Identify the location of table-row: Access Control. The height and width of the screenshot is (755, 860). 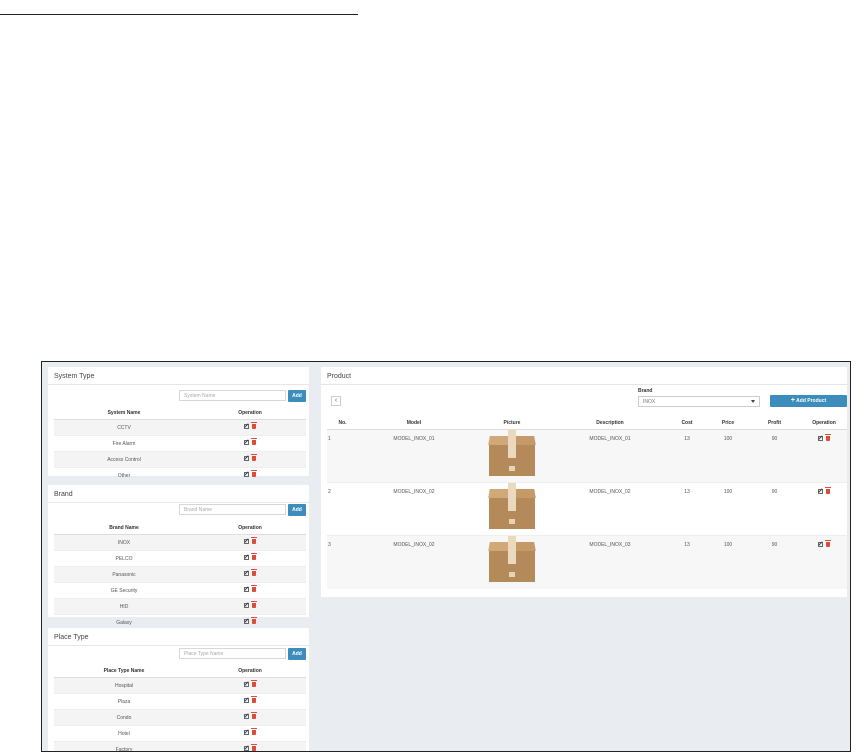
(180, 459).